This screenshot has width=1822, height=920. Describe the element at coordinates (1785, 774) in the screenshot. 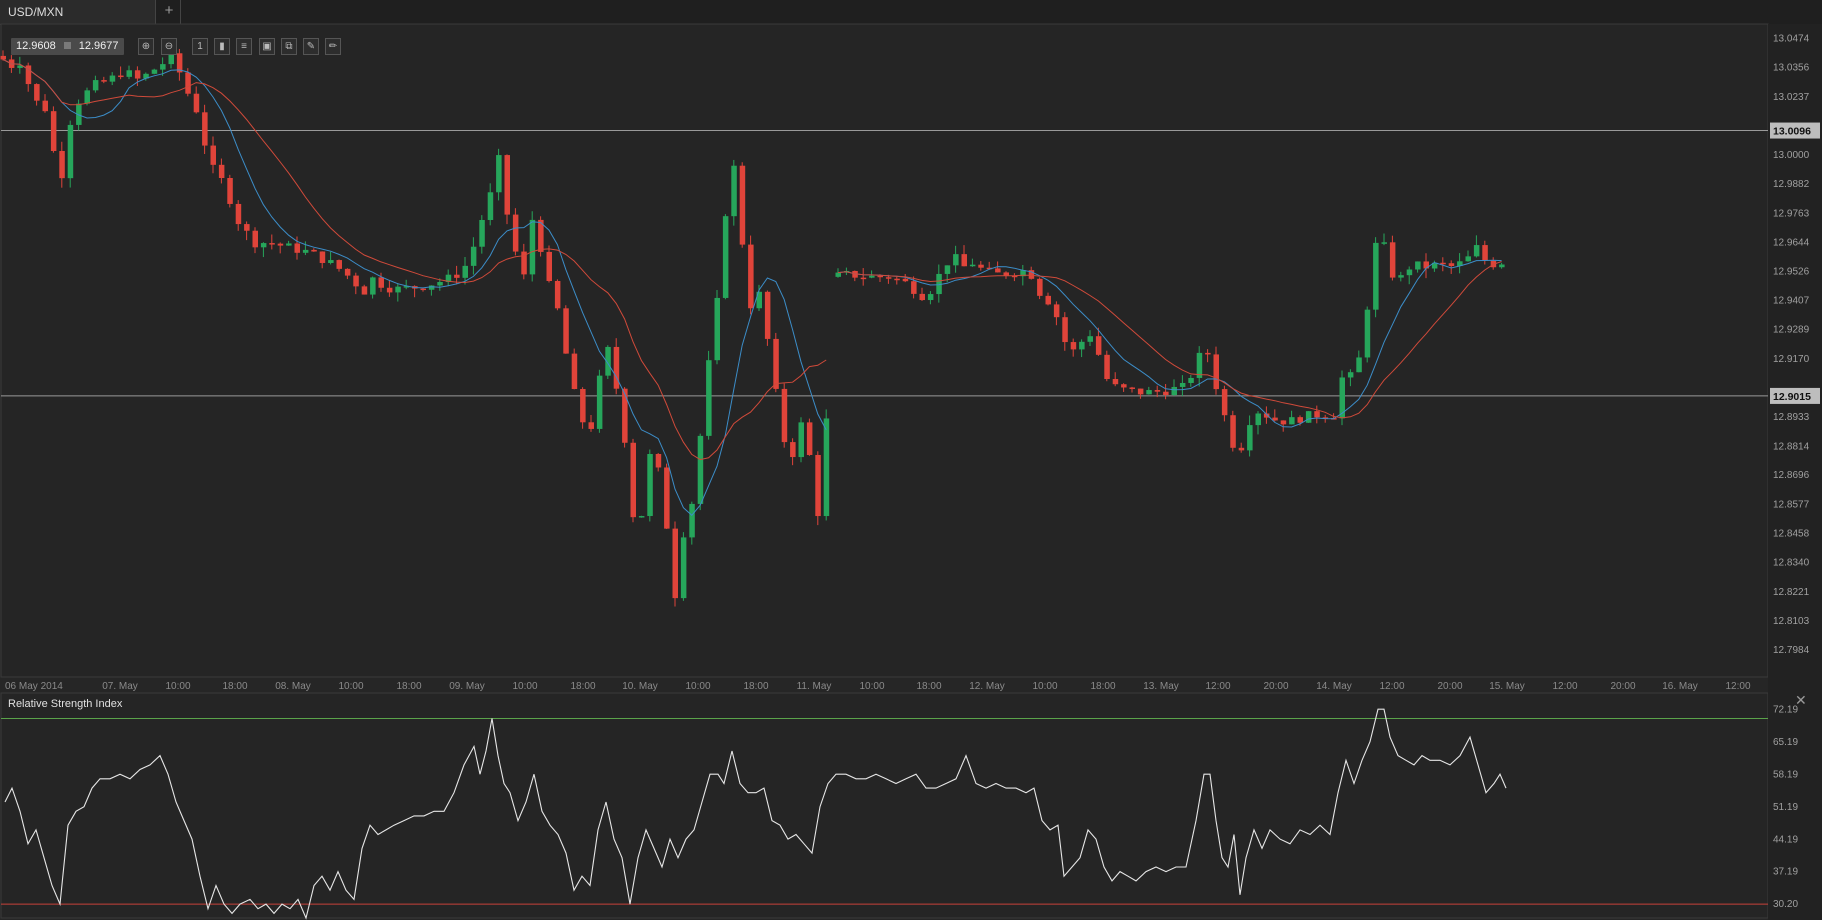

I see `rsi-tick-label: 58.19` at that location.